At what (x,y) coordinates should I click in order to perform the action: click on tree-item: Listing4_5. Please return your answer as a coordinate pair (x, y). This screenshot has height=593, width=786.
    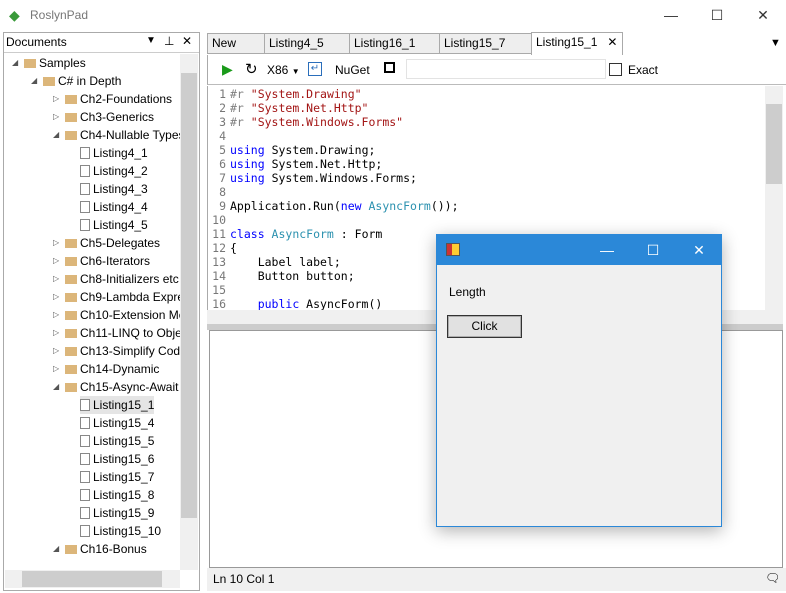
    Looking at the image, I should click on (114, 225).